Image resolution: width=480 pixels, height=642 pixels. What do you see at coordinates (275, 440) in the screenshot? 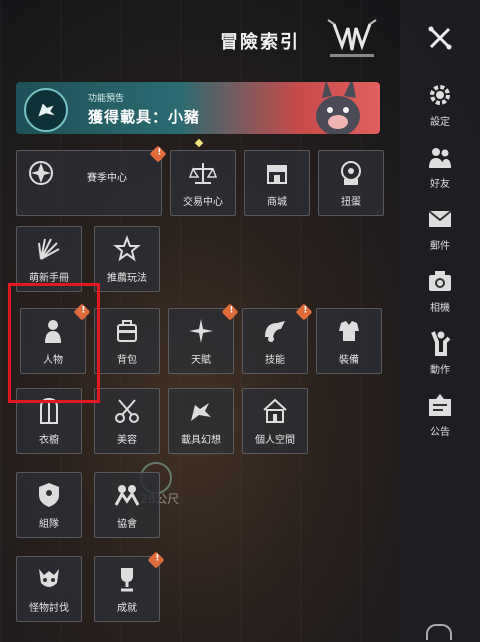
I see `tile-label: 個人空間` at bounding box center [275, 440].